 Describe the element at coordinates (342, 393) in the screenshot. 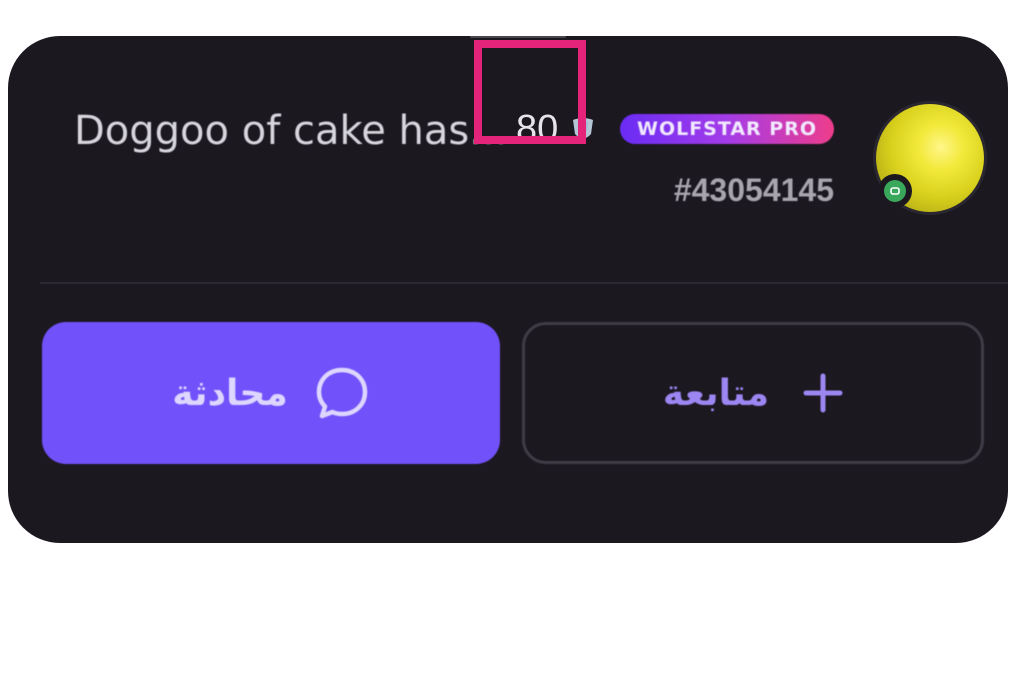

I see `chat-bubble-icon` at that location.